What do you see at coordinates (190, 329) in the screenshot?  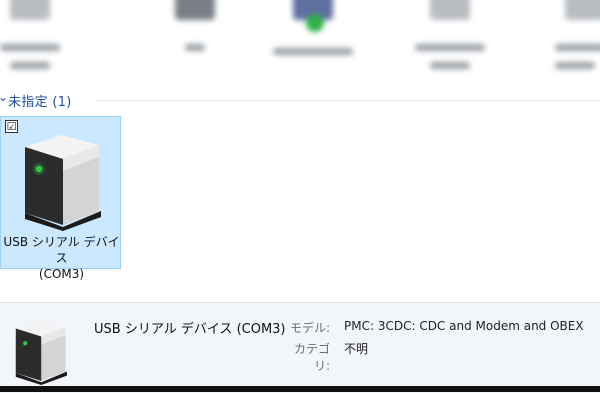 I see `detail-device-title: USB シリアル デバイス (COM3)` at bounding box center [190, 329].